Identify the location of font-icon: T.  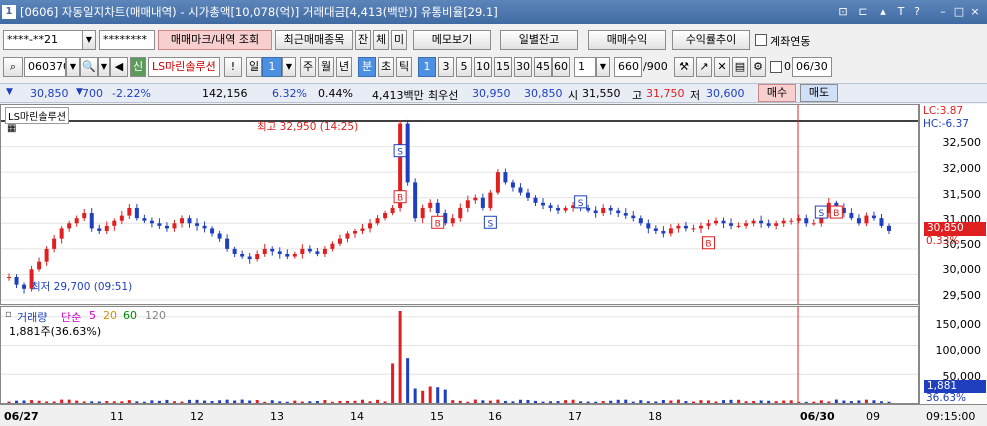
(901, 12).